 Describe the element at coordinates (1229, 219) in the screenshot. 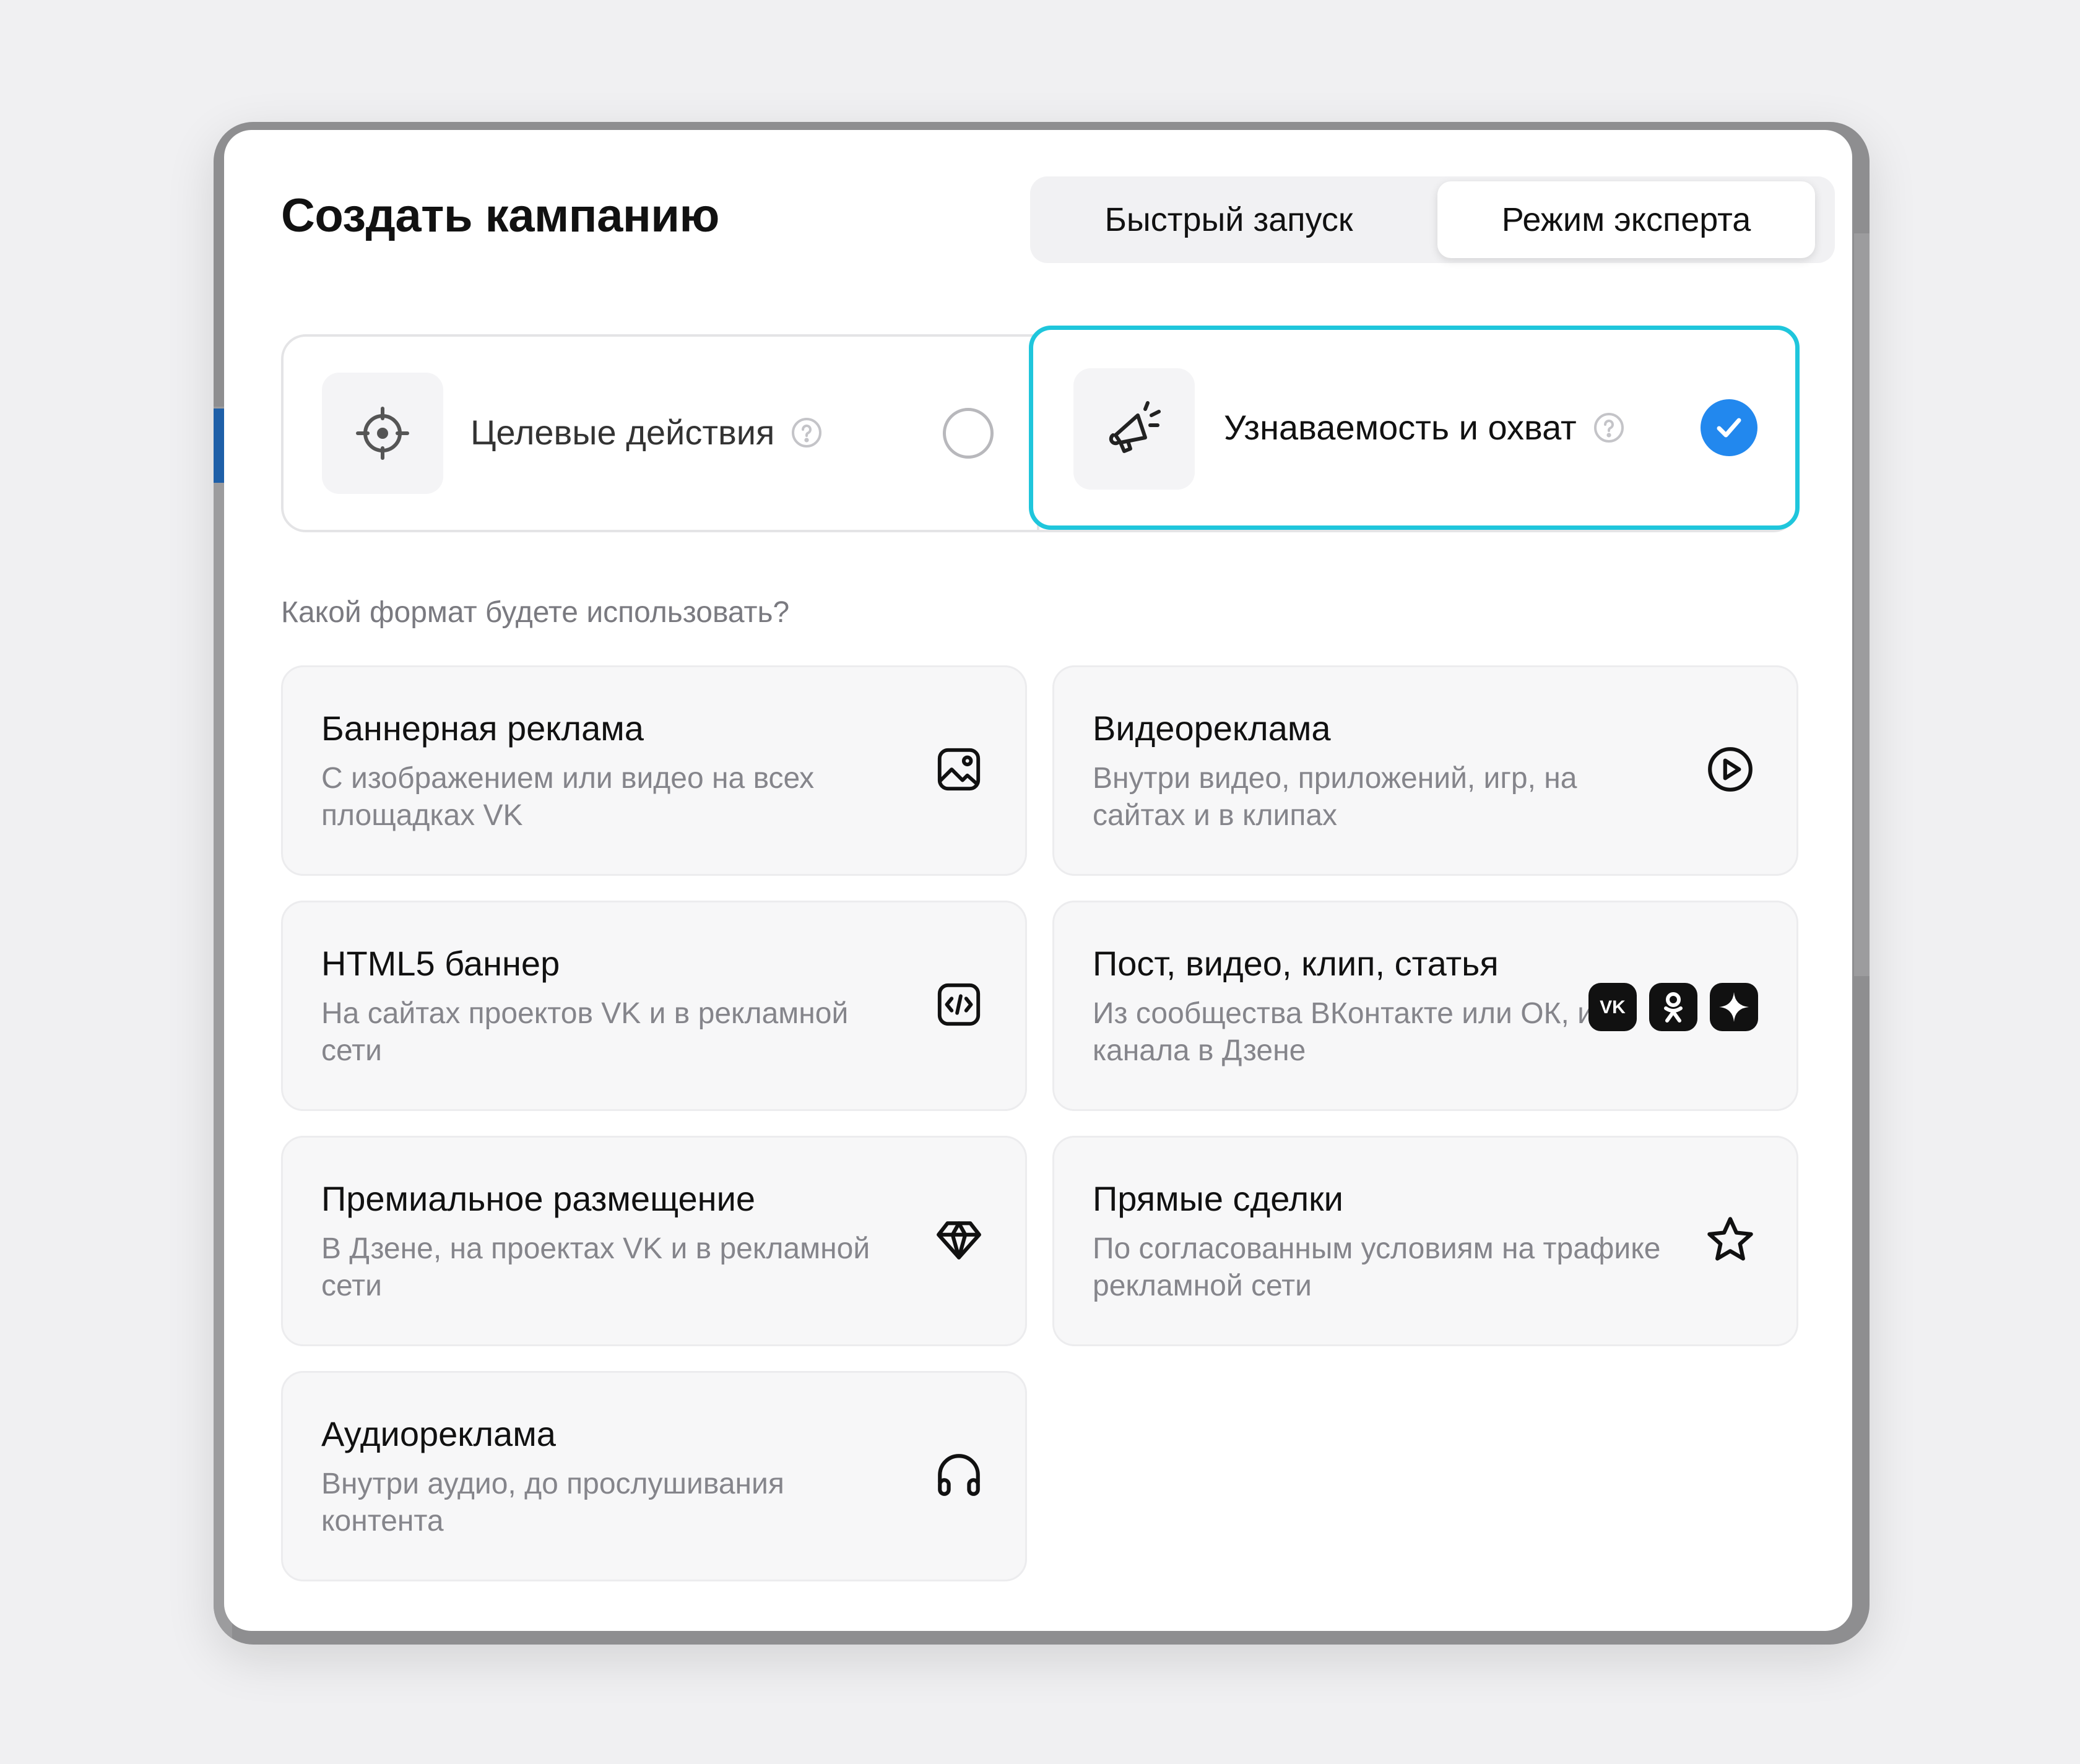

I see `tab-quick-launch: Быстрый запуск` at that location.